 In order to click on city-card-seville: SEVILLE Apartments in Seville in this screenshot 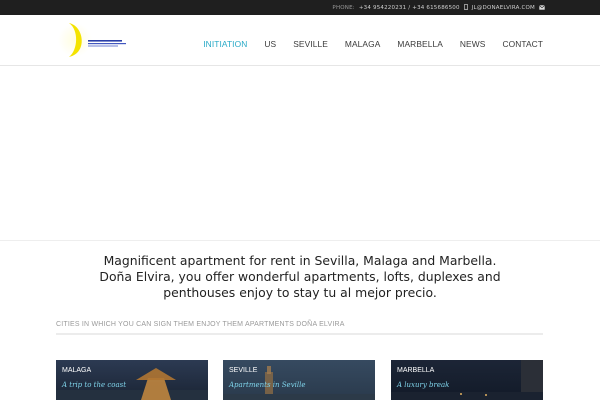, I will do `click(299, 380)`.